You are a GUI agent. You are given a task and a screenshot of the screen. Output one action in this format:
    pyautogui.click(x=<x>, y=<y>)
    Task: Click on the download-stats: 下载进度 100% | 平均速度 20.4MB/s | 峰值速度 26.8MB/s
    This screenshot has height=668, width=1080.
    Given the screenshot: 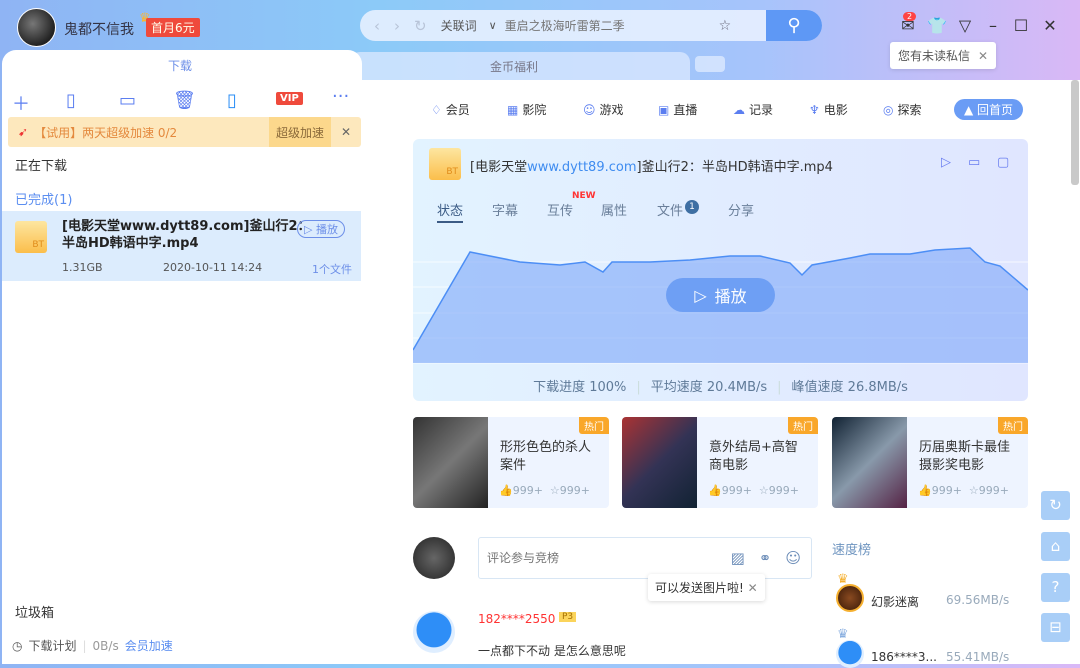 What is the action you would take?
    pyautogui.click(x=720, y=387)
    